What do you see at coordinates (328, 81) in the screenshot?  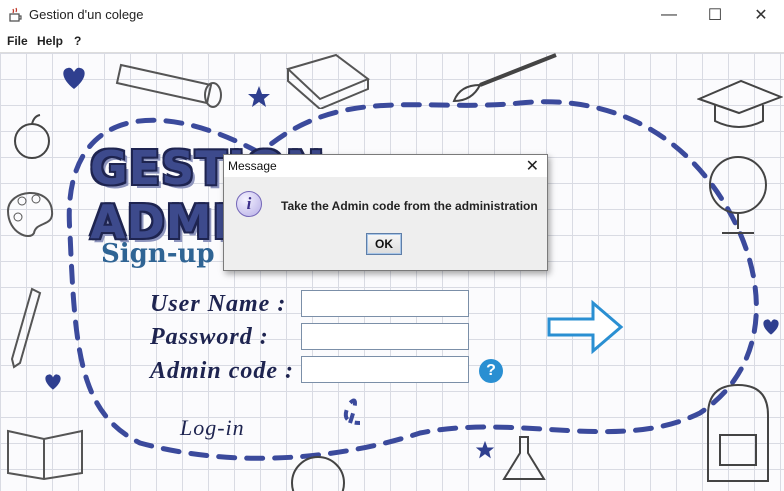 I see `textbook-icon` at bounding box center [328, 81].